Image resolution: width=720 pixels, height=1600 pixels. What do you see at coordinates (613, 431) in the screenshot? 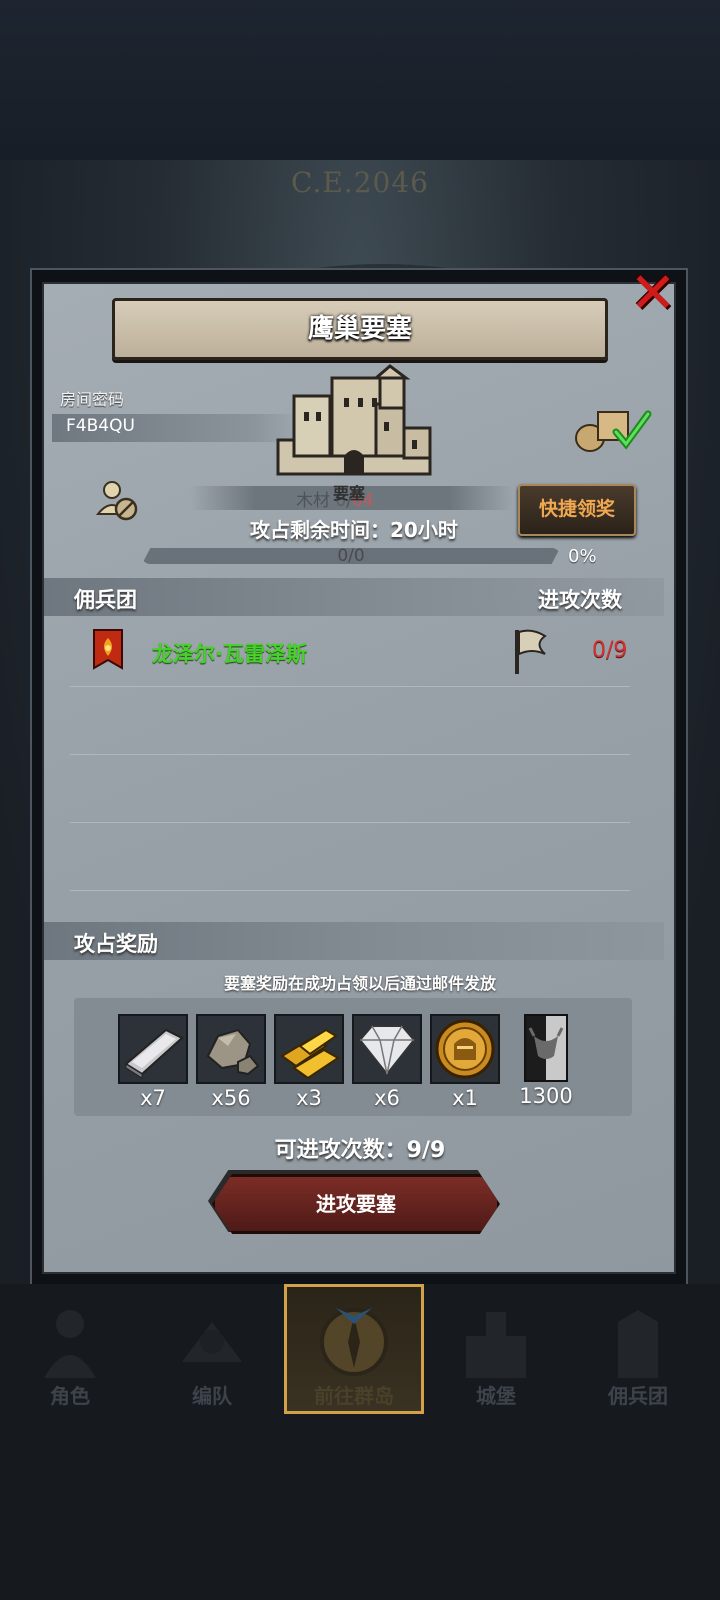
I see `reward-box-claimed-icon` at bounding box center [613, 431].